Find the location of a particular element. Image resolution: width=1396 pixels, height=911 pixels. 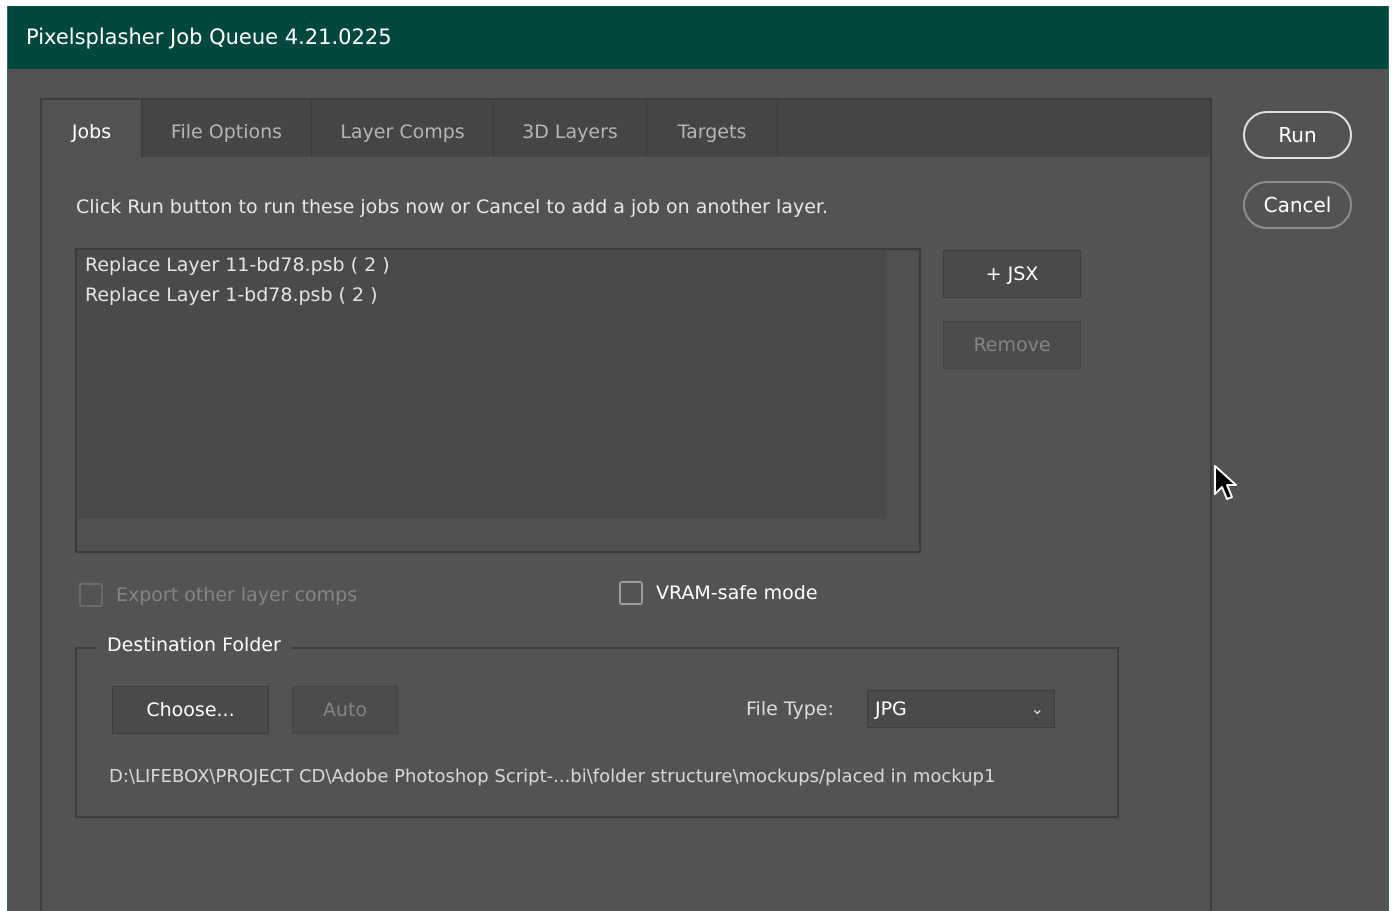

window-title: Pixelsplasher Job Queue 4.21.0225 is located at coordinates (698, 37).